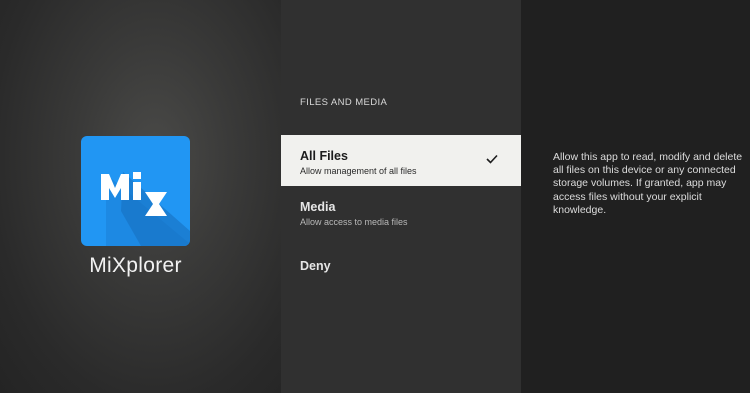  I want to click on section-title: FILES AND MEDIA, so click(344, 102).